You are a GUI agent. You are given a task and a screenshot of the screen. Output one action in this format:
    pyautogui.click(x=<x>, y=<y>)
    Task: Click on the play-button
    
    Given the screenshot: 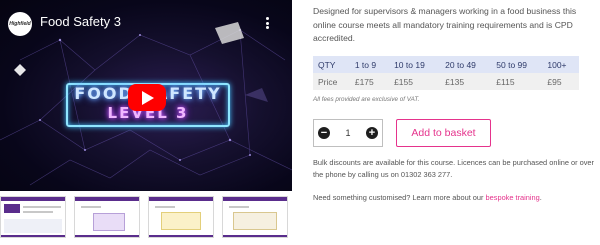 What is the action you would take?
    pyautogui.click(x=147, y=97)
    